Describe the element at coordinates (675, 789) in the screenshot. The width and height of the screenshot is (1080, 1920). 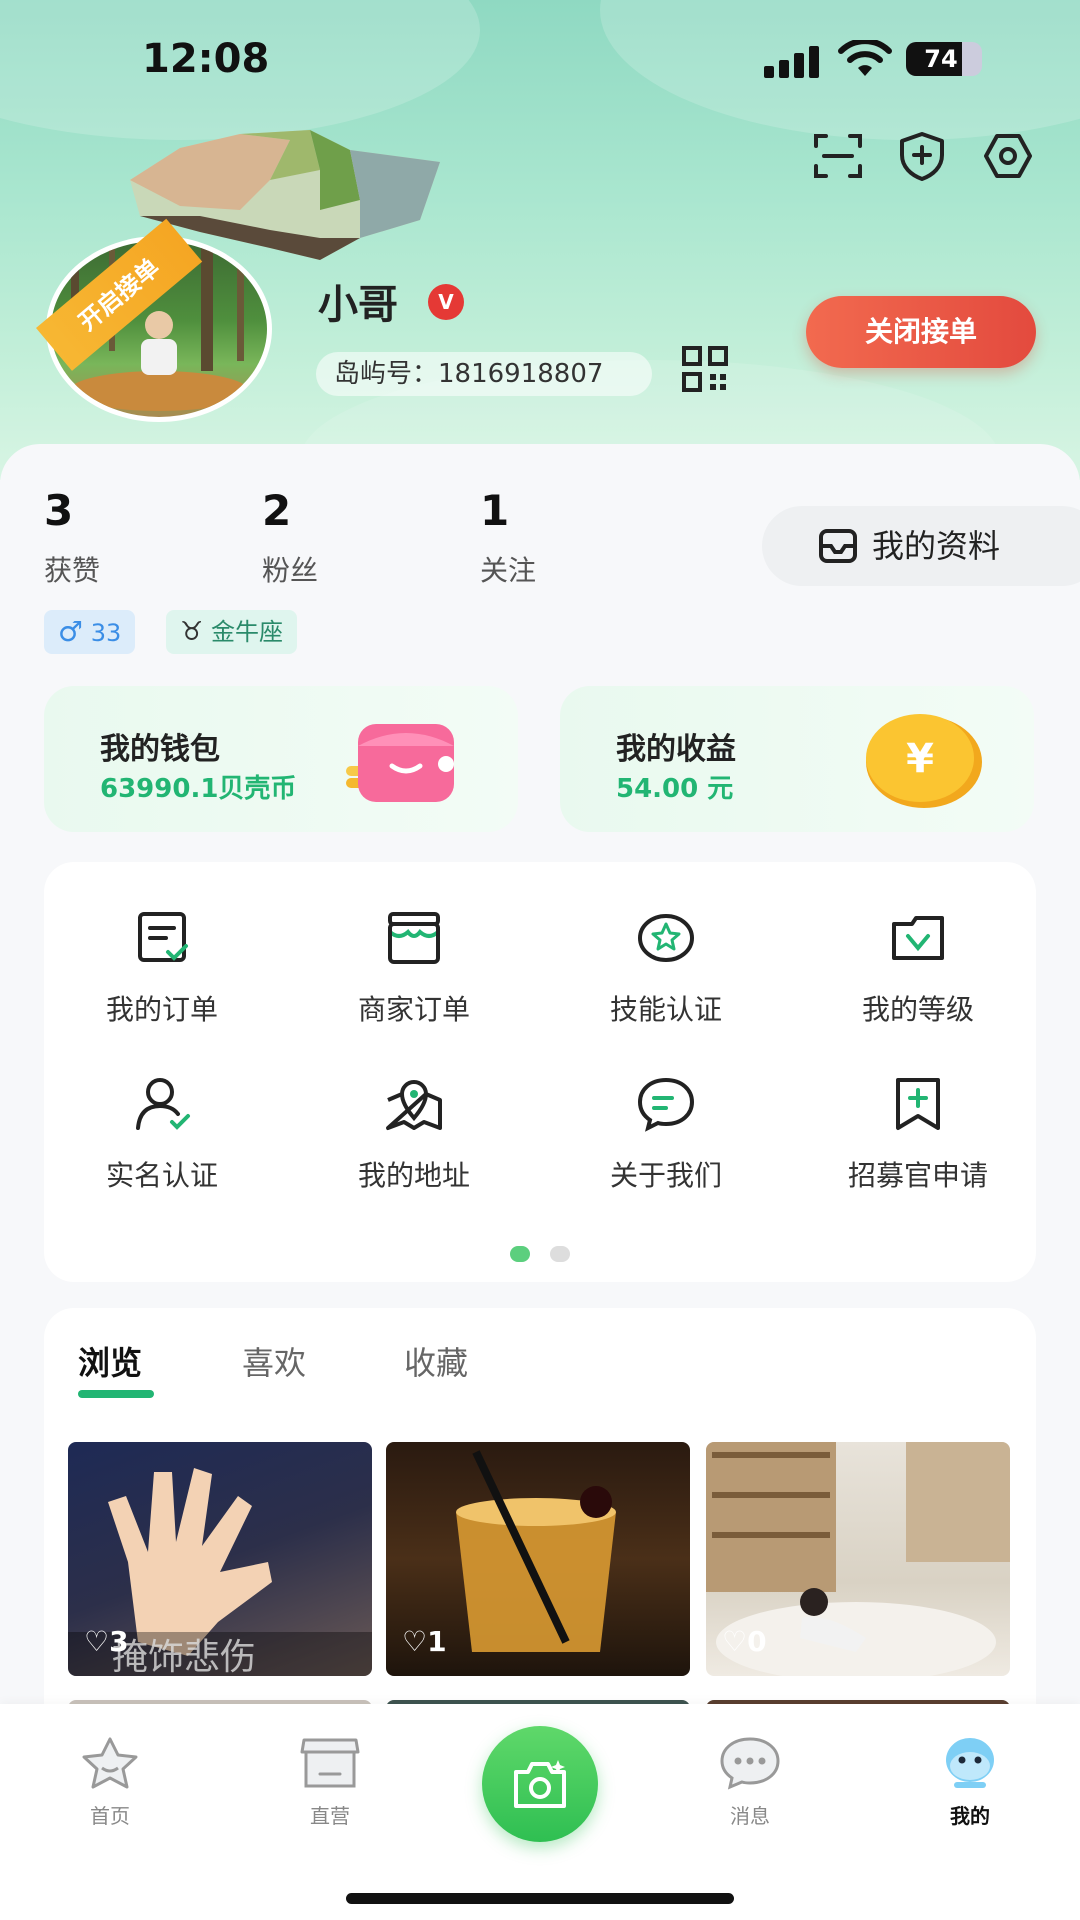
I see `earnings-value: 54.00 元` at that location.